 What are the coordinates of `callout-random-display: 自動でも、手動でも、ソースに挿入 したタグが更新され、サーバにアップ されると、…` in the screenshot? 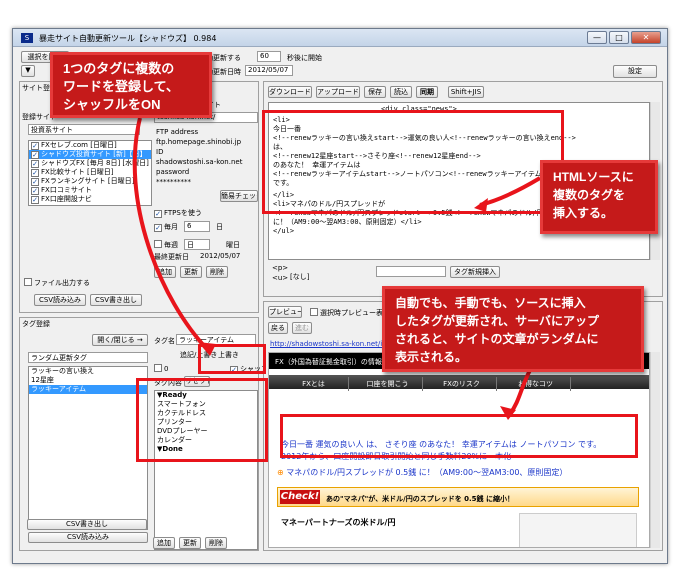 It's located at (513, 329).